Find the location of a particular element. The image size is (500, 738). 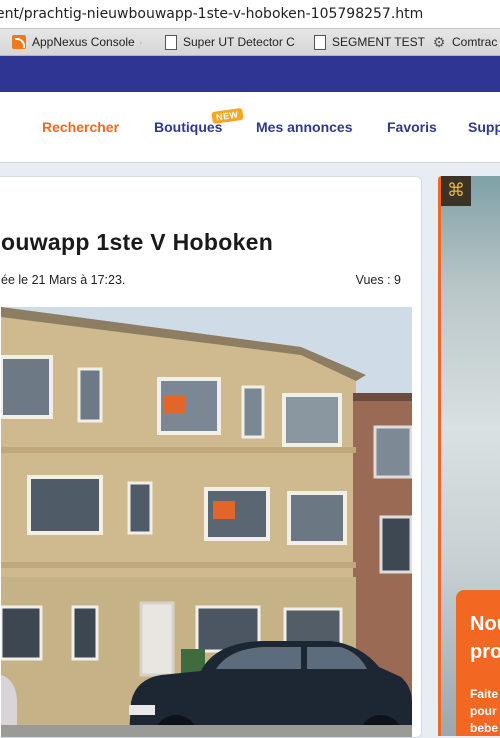

bookmark-appnexus: AppNexus Console · is located at coordinates (77, 42).